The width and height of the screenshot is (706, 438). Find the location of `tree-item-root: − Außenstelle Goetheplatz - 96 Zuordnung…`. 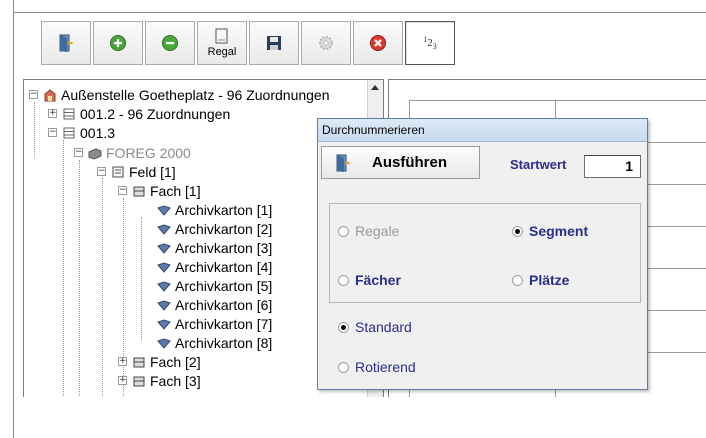

tree-item-root: − Außenstelle Goetheplatz - 96 Zuordnung… is located at coordinates (179, 94).